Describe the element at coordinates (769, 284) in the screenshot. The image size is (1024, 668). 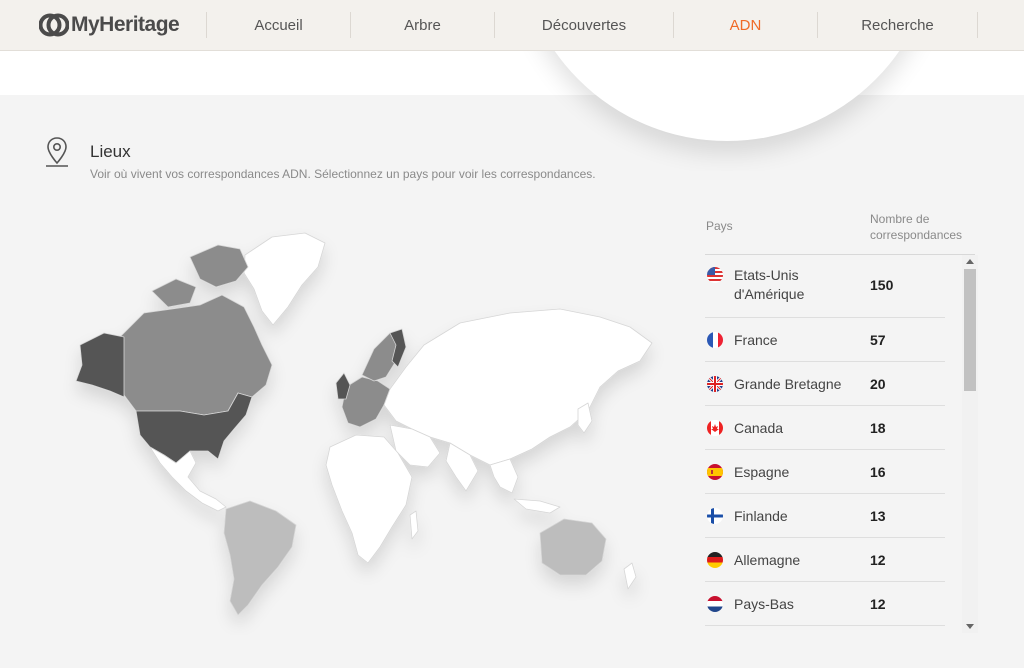
I see `country-name: Etats-Unis d'Amérique` at that location.